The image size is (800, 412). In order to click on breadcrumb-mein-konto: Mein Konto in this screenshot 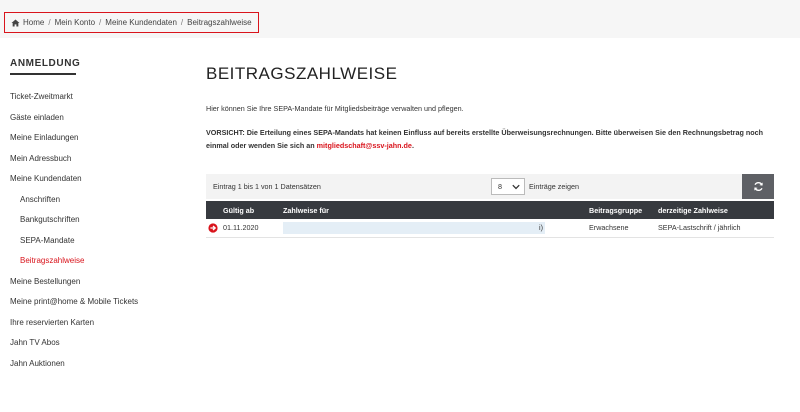, I will do `click(75, 22)`.